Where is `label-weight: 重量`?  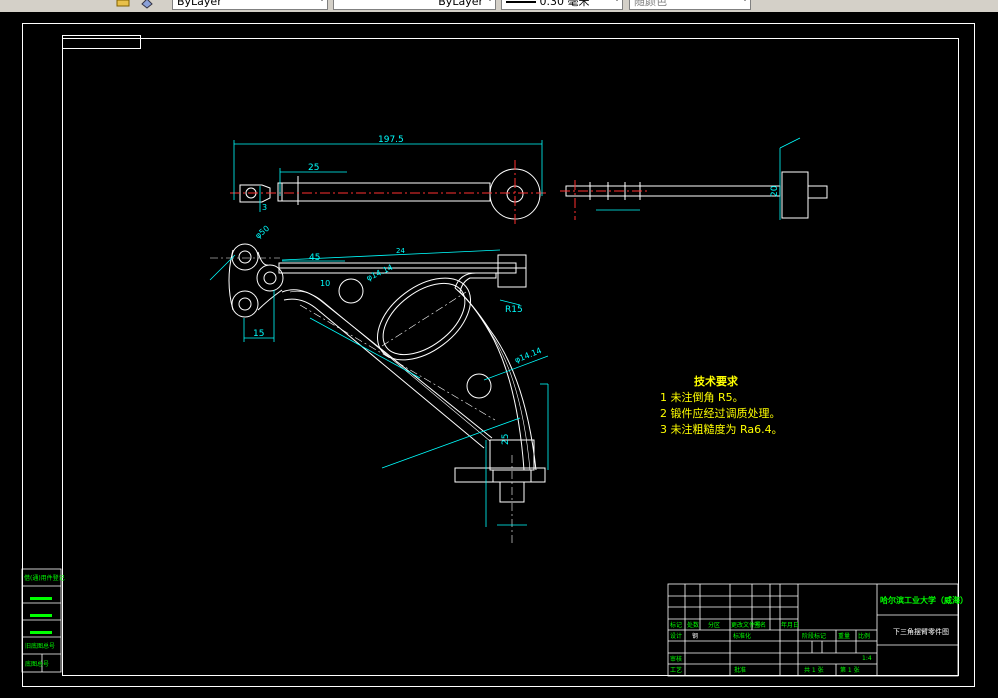
label-weight: 重量 is located at coordinates (844, 636).